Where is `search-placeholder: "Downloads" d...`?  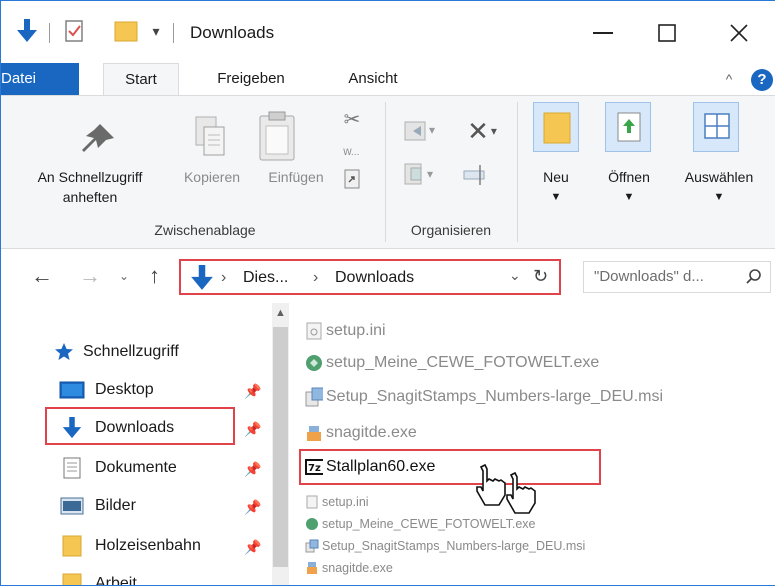 search-placeholder: "Downloads" d... is located at coordinates (649, 276).